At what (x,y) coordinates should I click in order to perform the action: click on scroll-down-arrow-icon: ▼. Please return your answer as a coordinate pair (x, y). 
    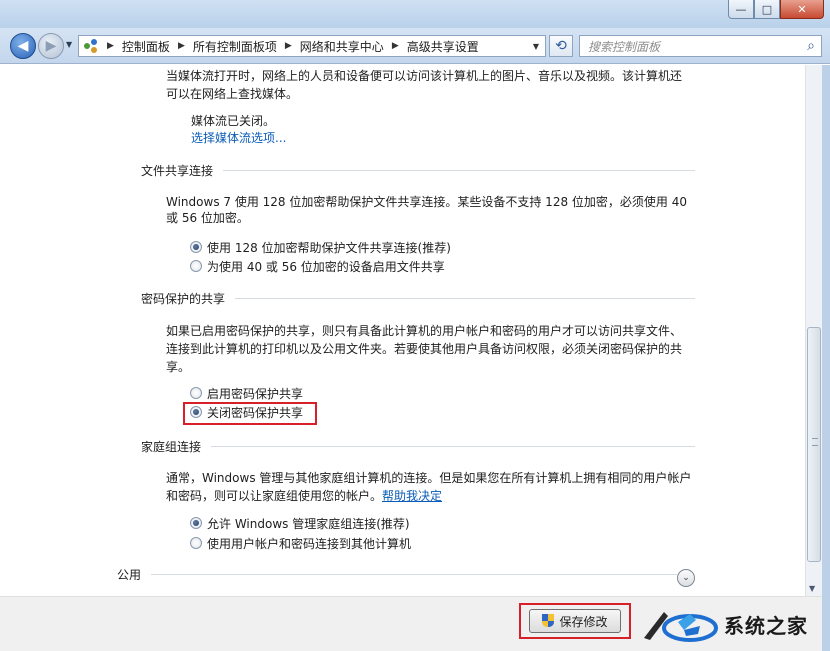
    Looking at the image, I should click on (812, 588).